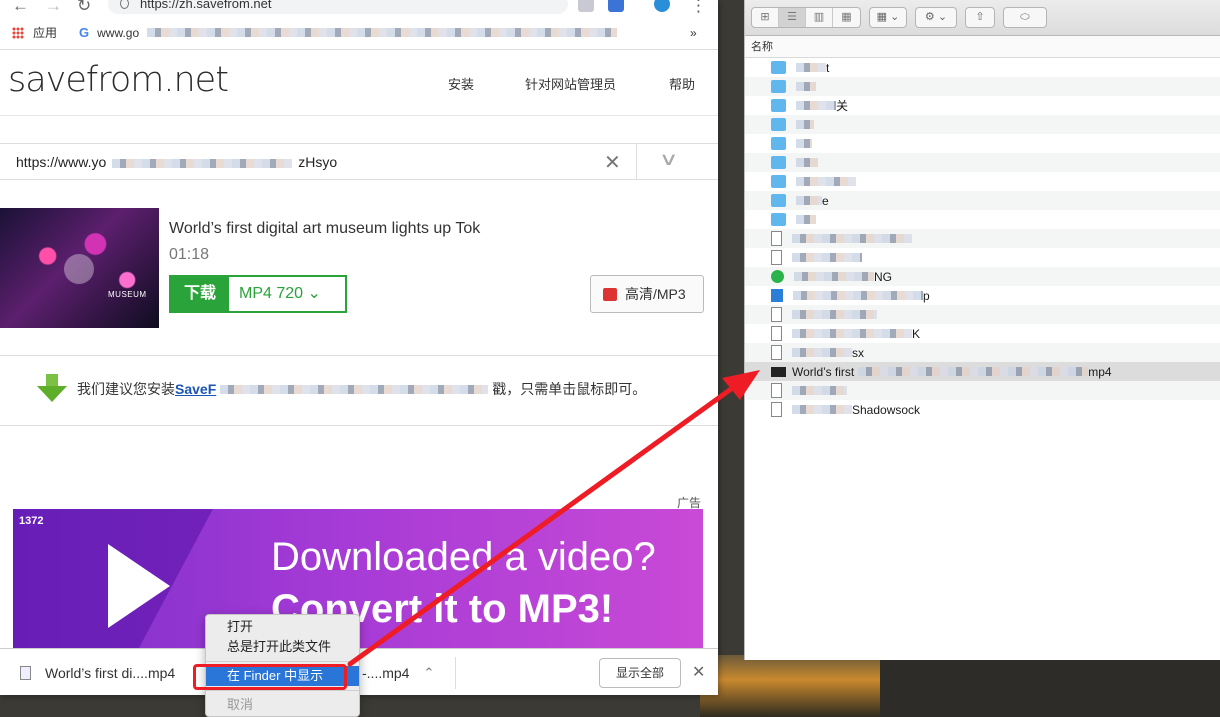 The height and width of the screenshot is (717, 1220). Describe the element at coordinates (84, 8) in the screenshot. I see `reload-icon: ↻` at that location.